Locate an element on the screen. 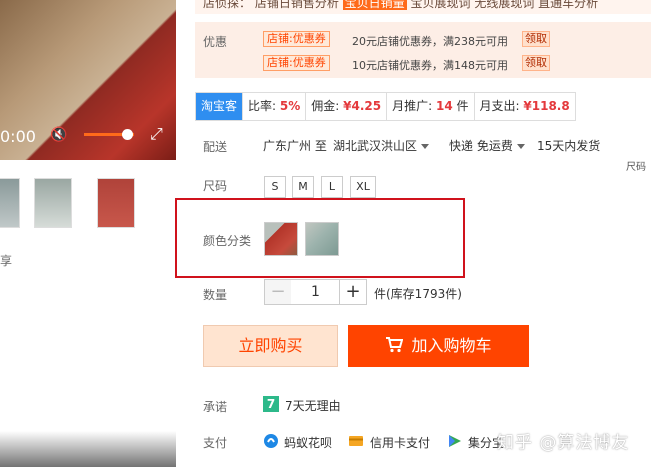  quantity-label: 数量 is located at coordinates (215, 295).